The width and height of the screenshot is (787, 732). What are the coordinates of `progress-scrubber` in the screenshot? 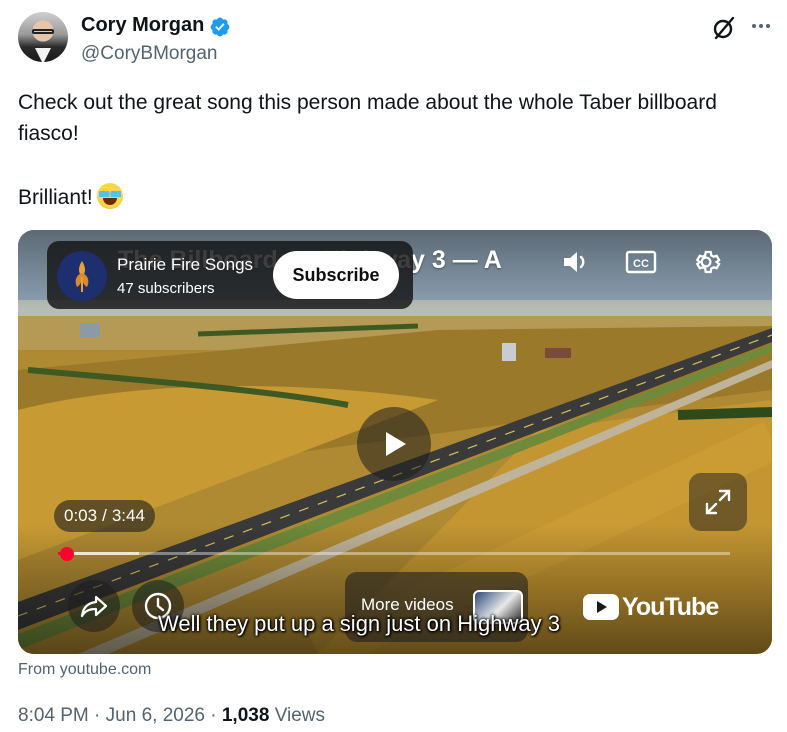 It's located at (67, 554).